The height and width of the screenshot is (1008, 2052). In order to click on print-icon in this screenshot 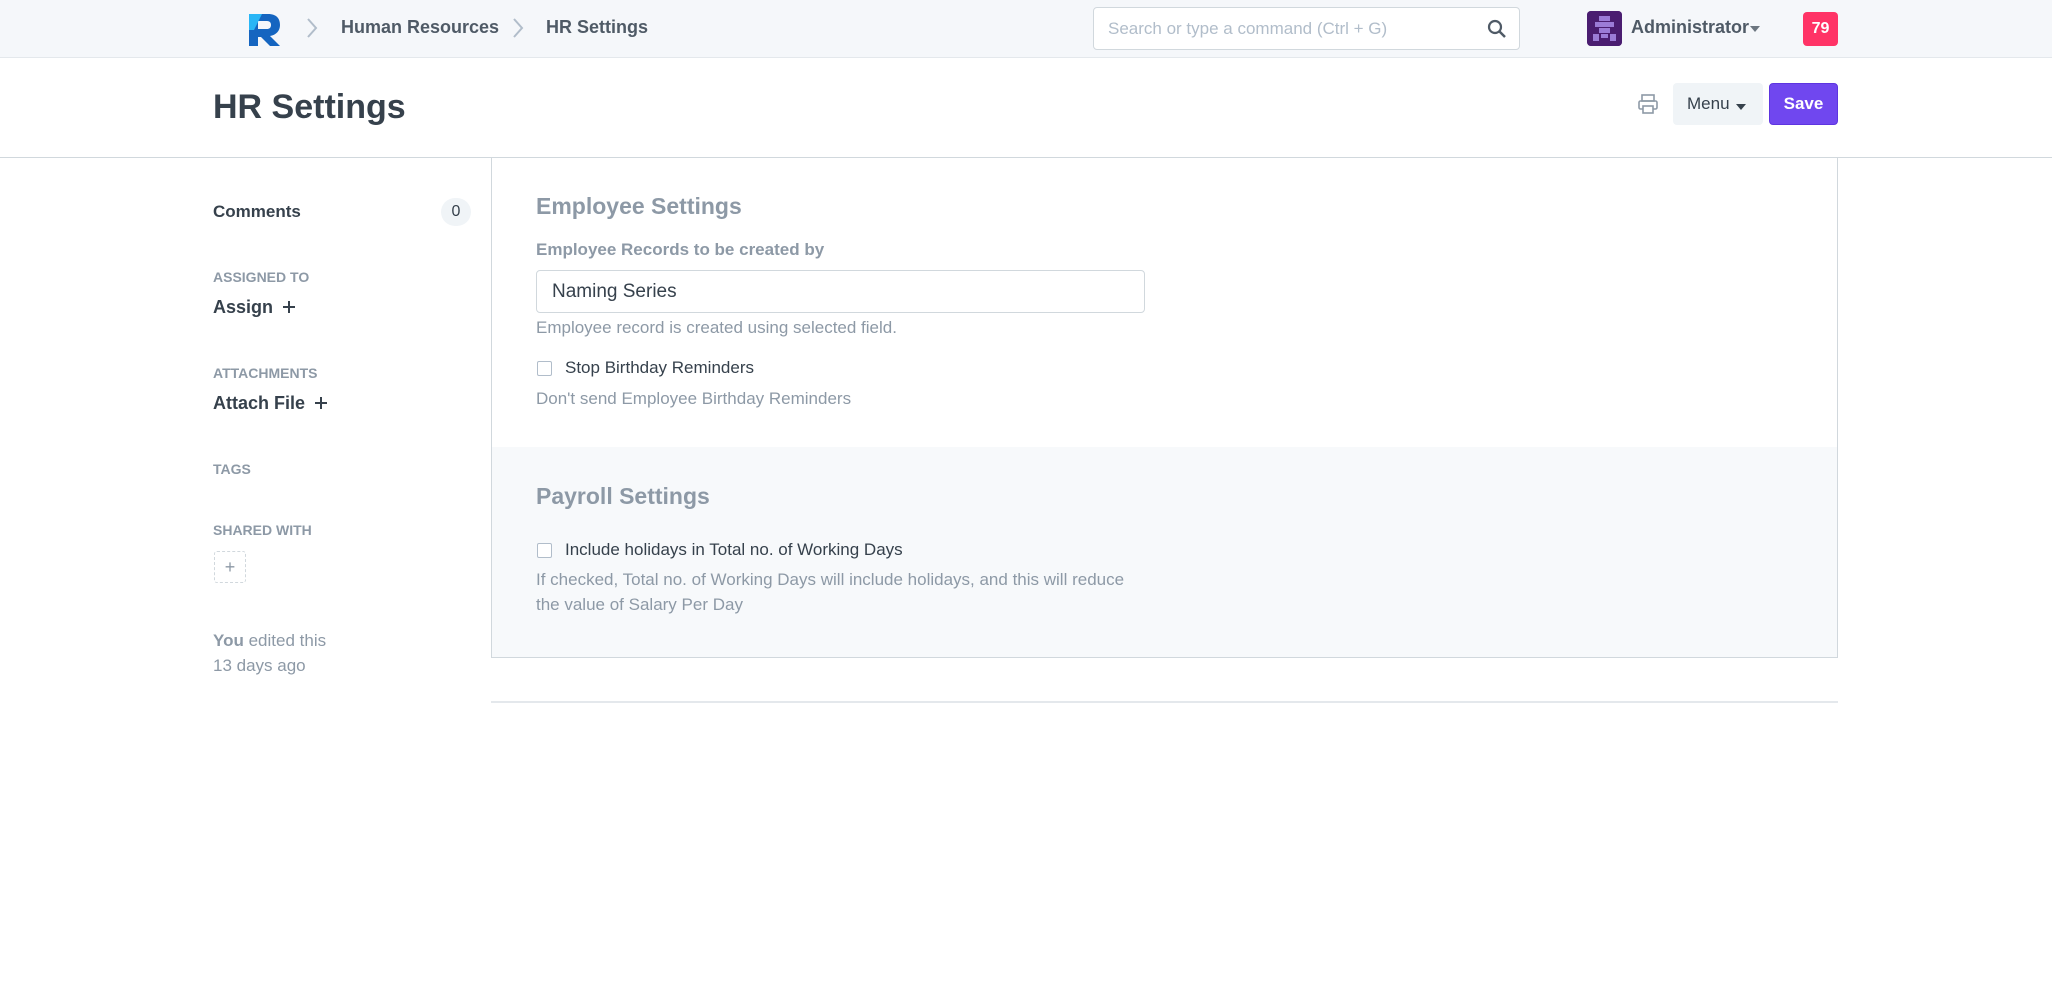, I will do `click(1648, 104)`.